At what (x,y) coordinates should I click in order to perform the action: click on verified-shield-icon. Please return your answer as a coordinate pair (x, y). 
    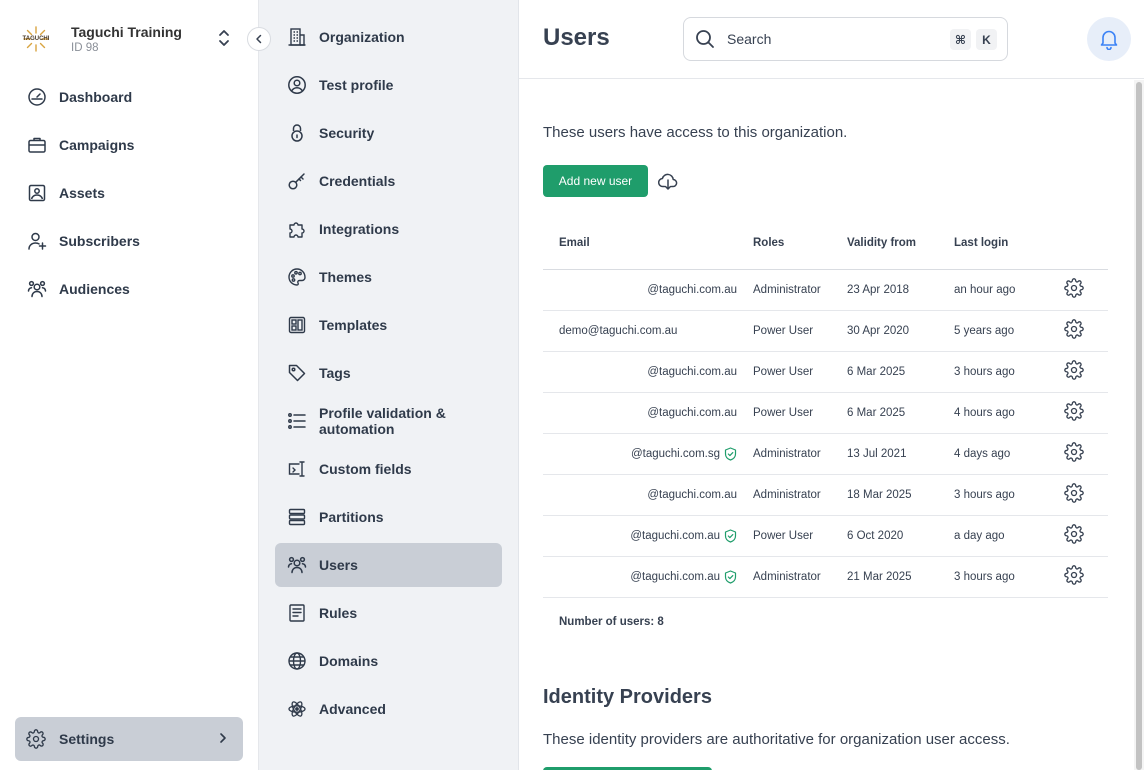
    Looking at the image, I should click on (730, 535).